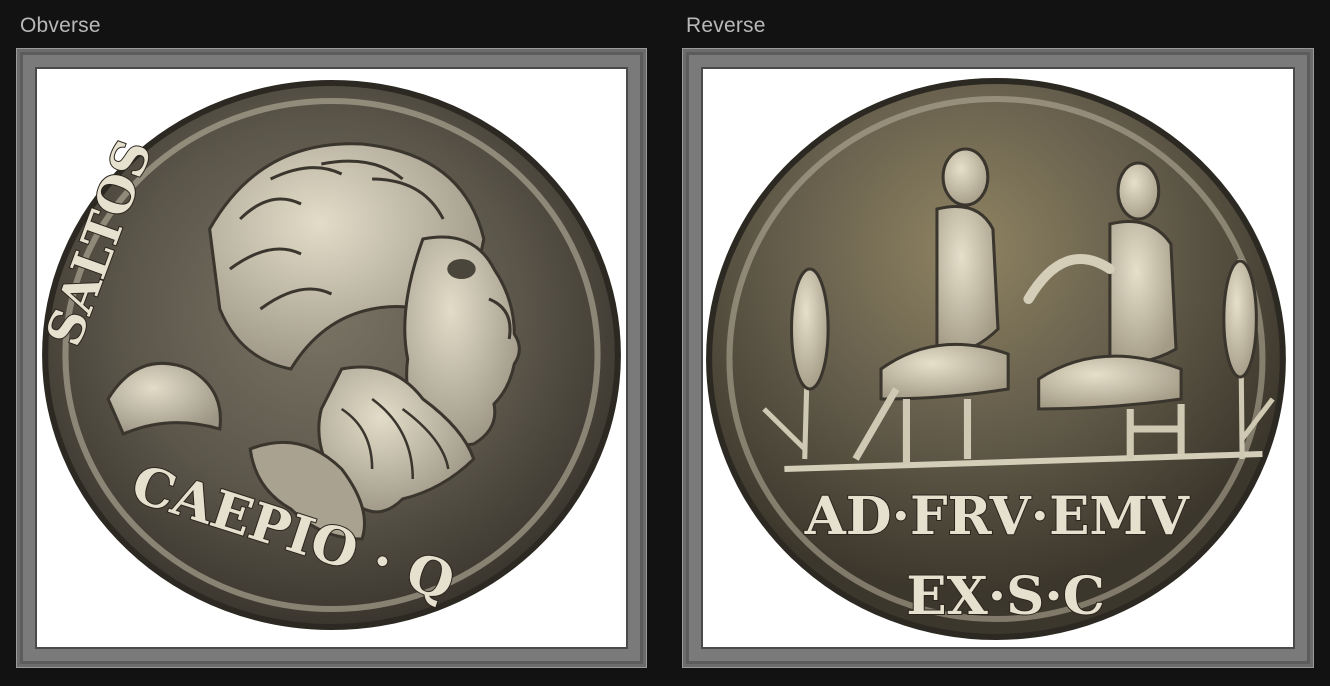 This screenshot has height=686, width=1330. I want to click on reverse-inscription-line1: AD·FRV·EMV, so click(997, 516).